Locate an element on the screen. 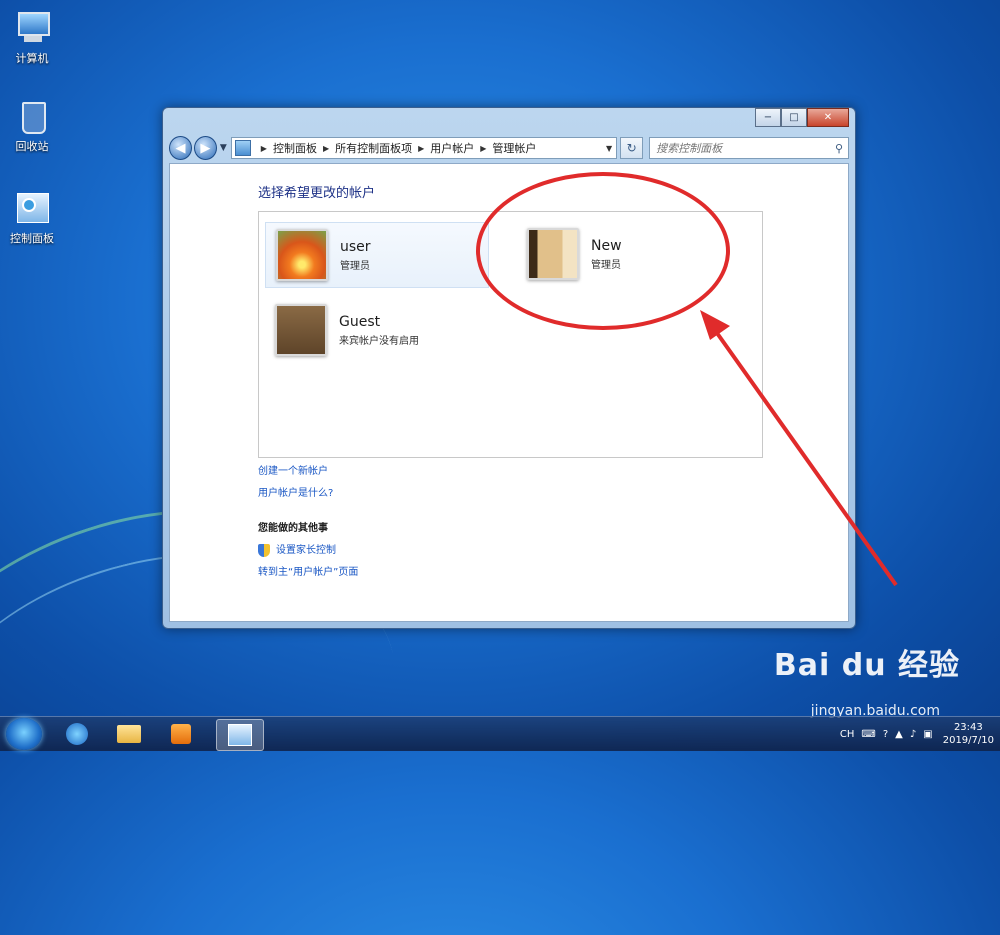 This screenshot has width=1000, height=935. network-icon: ▣ is located at coordinates (927, 734).